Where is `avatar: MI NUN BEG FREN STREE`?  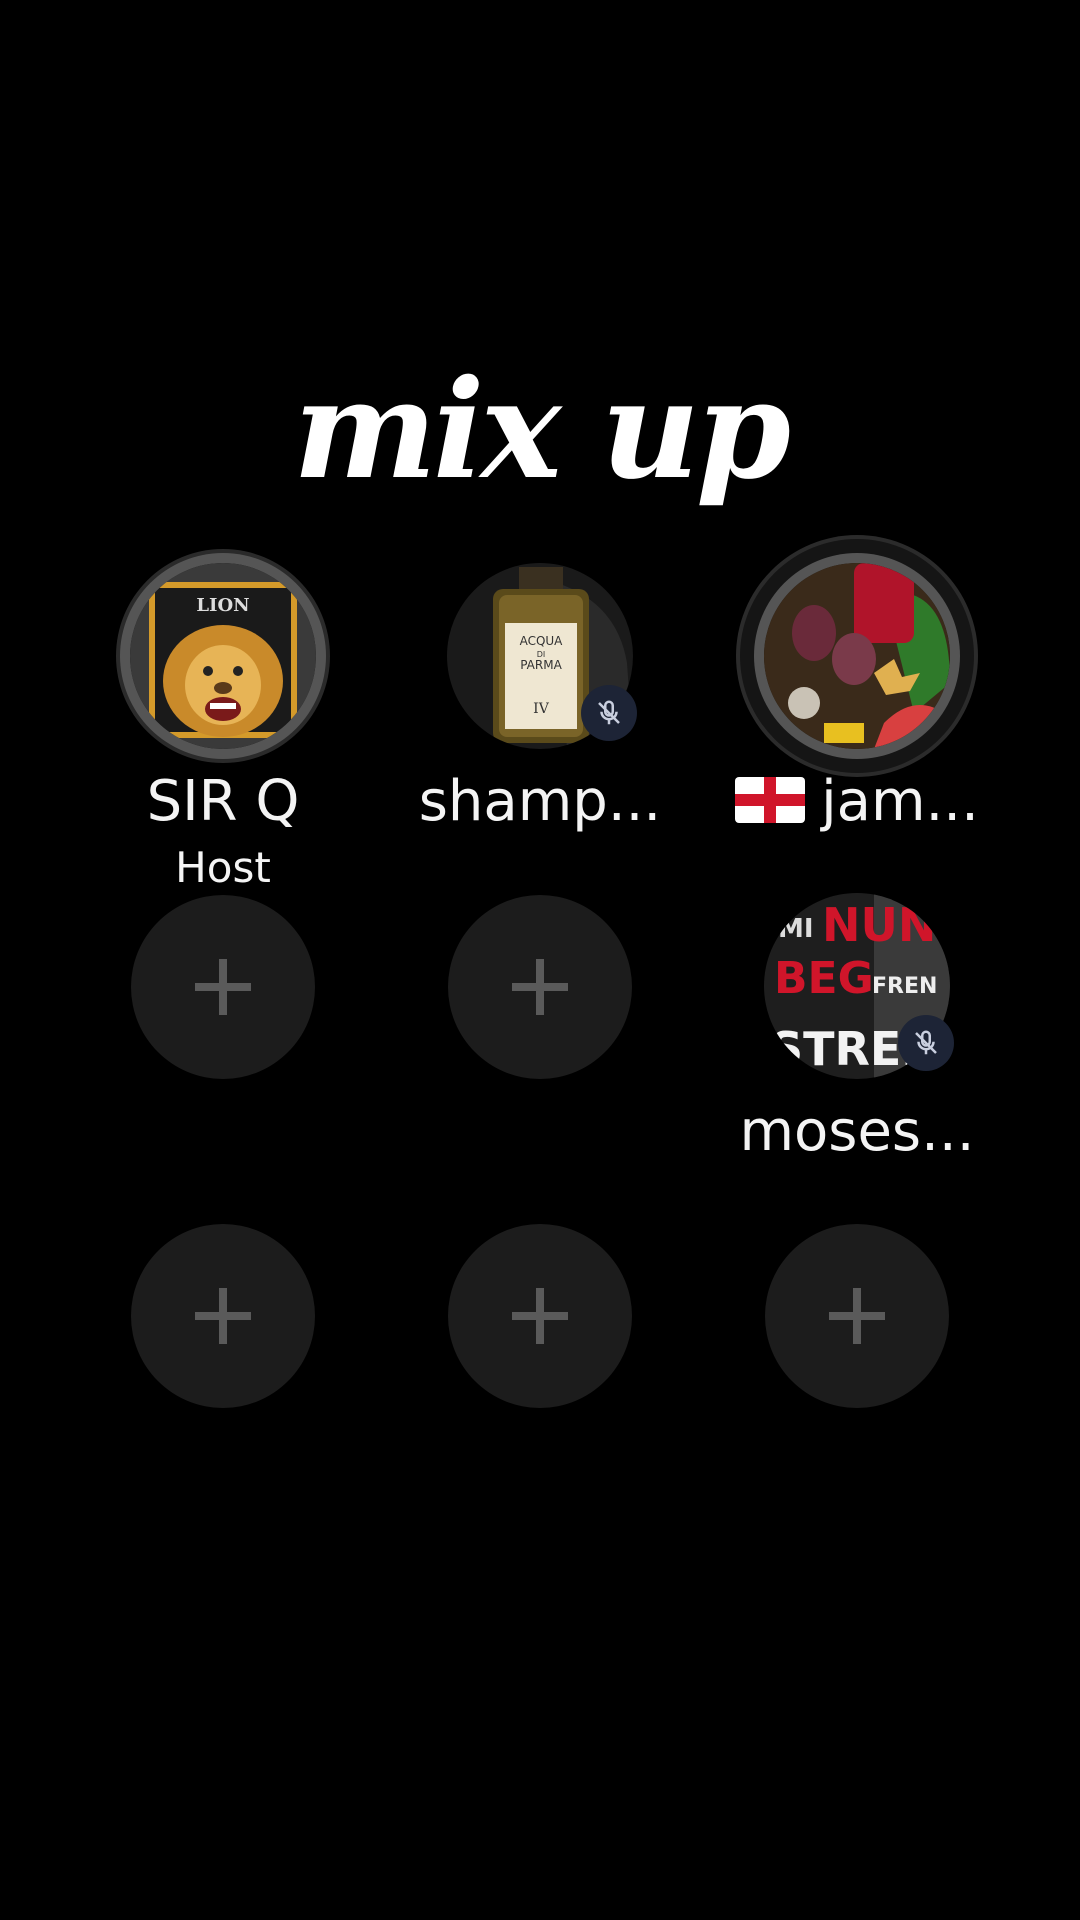 avatar: MI NUN BEG FREN STREE is located at coordinates (859, 986).